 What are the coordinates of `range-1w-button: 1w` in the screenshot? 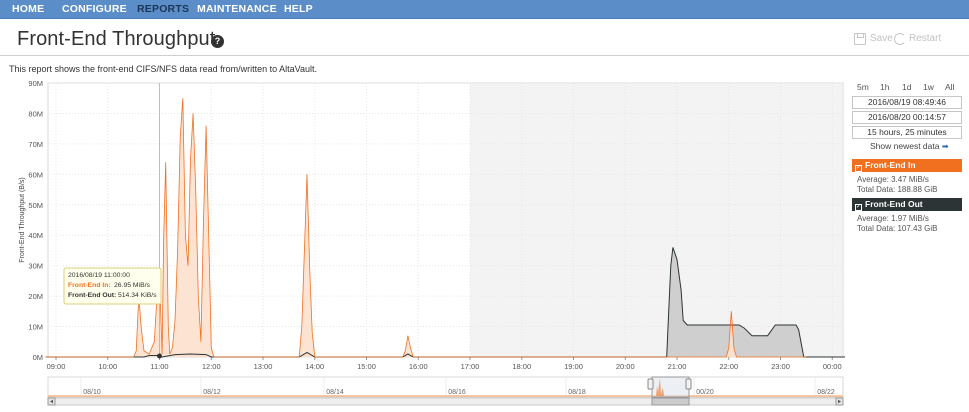 It's located at (928, 87).